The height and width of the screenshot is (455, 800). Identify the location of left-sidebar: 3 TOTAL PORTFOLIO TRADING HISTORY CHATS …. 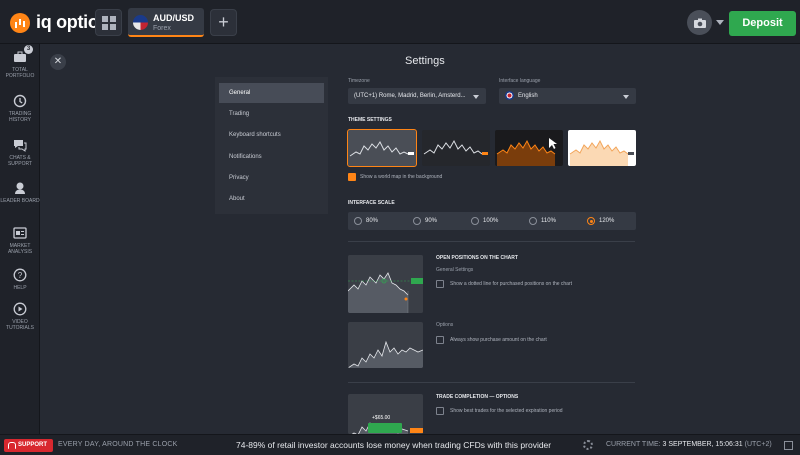
(20, 239).